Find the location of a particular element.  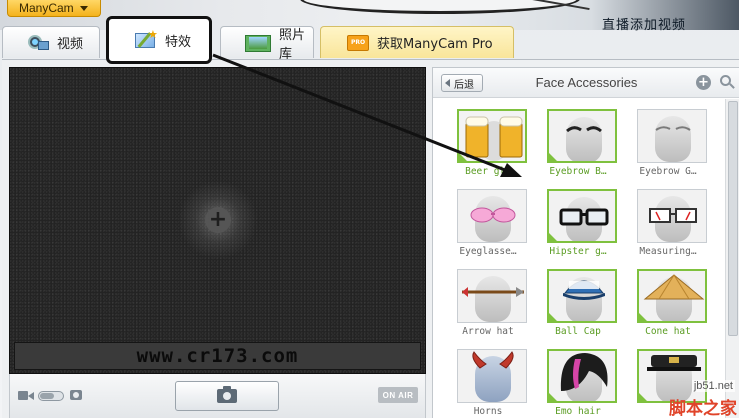

tab-gallery-label: 照片库 is located at coordinates (292, 44).